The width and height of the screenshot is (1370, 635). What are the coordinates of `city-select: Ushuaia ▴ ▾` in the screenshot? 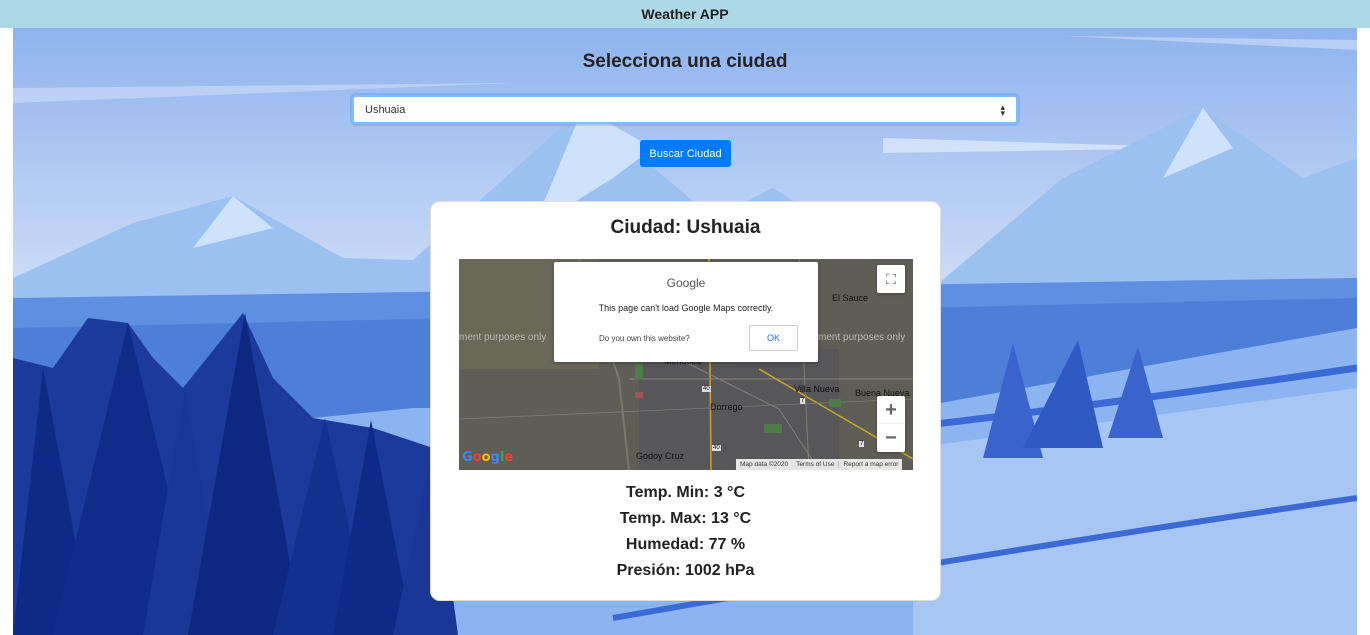 It's located at (685, 109).